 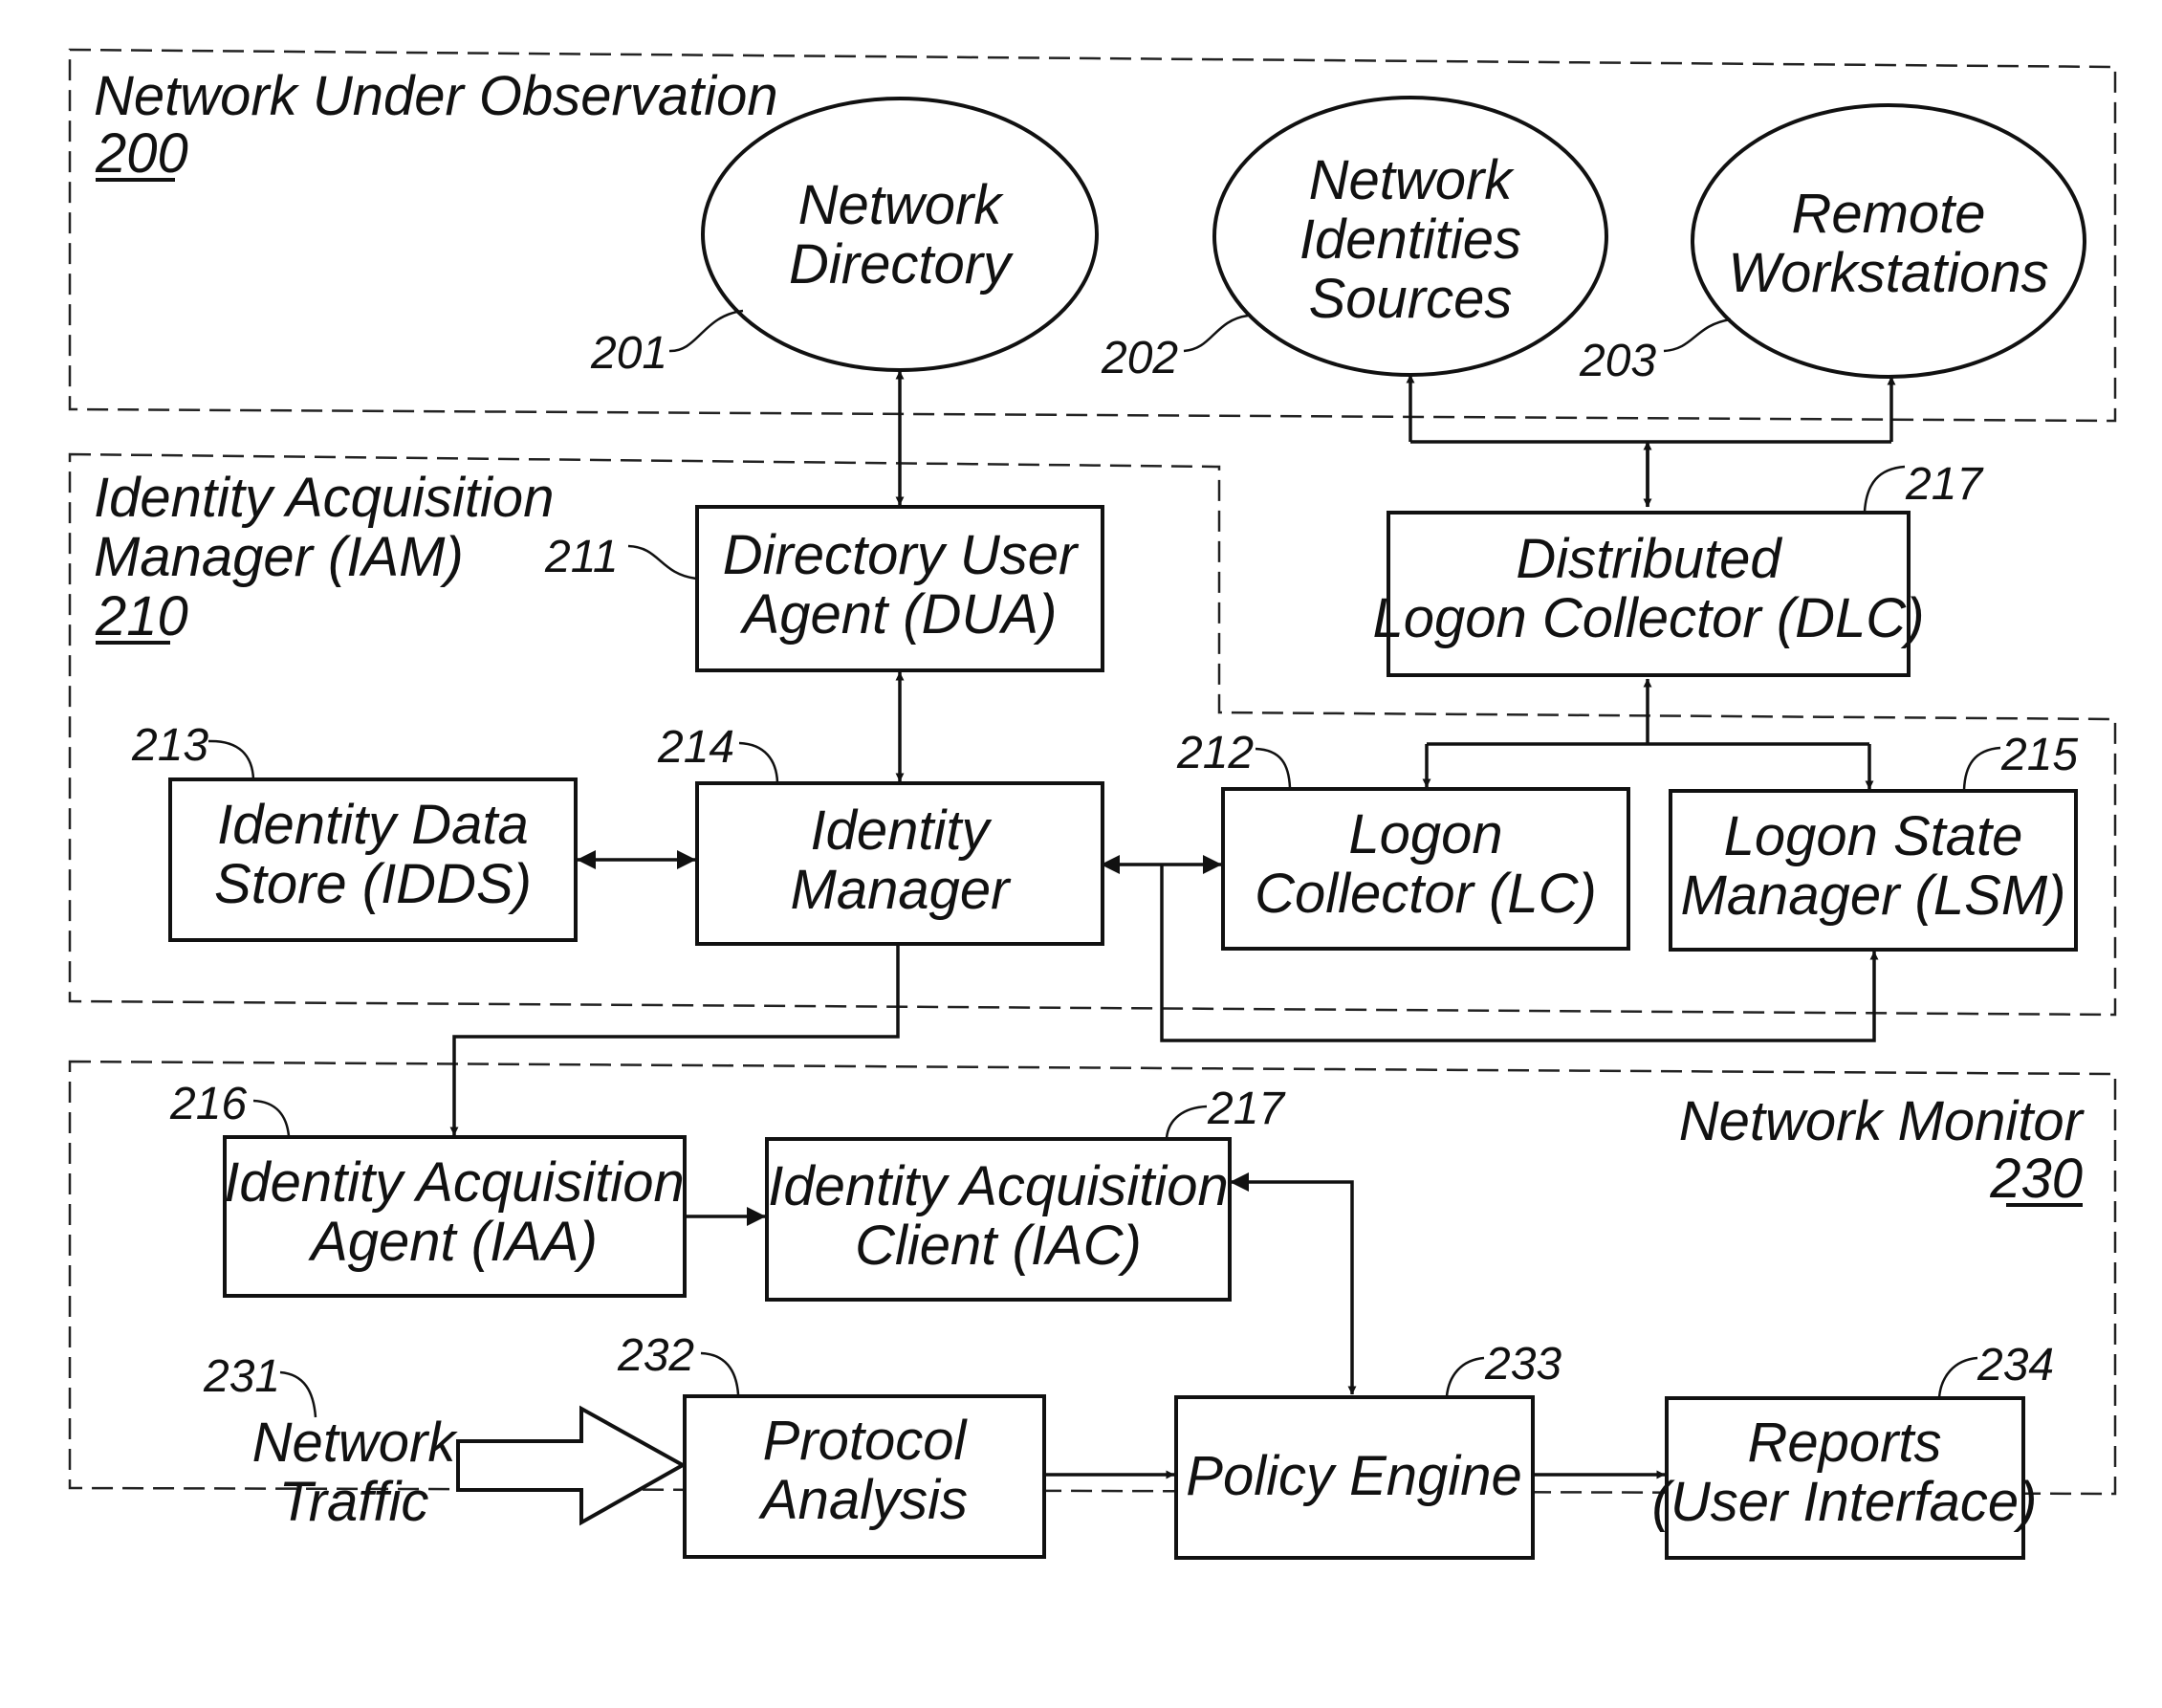 I want to click on node-reports: Reports (User Interface), so click(x=1845, y=1478).